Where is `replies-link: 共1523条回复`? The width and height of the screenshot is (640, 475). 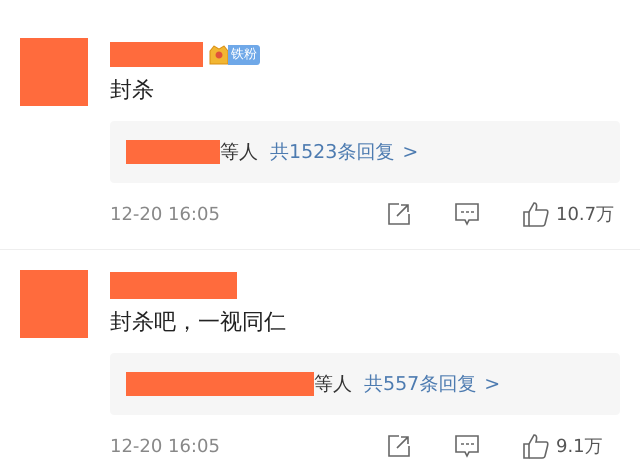 replies-link: 共1523条回复 is located at coordinates (332, 152).